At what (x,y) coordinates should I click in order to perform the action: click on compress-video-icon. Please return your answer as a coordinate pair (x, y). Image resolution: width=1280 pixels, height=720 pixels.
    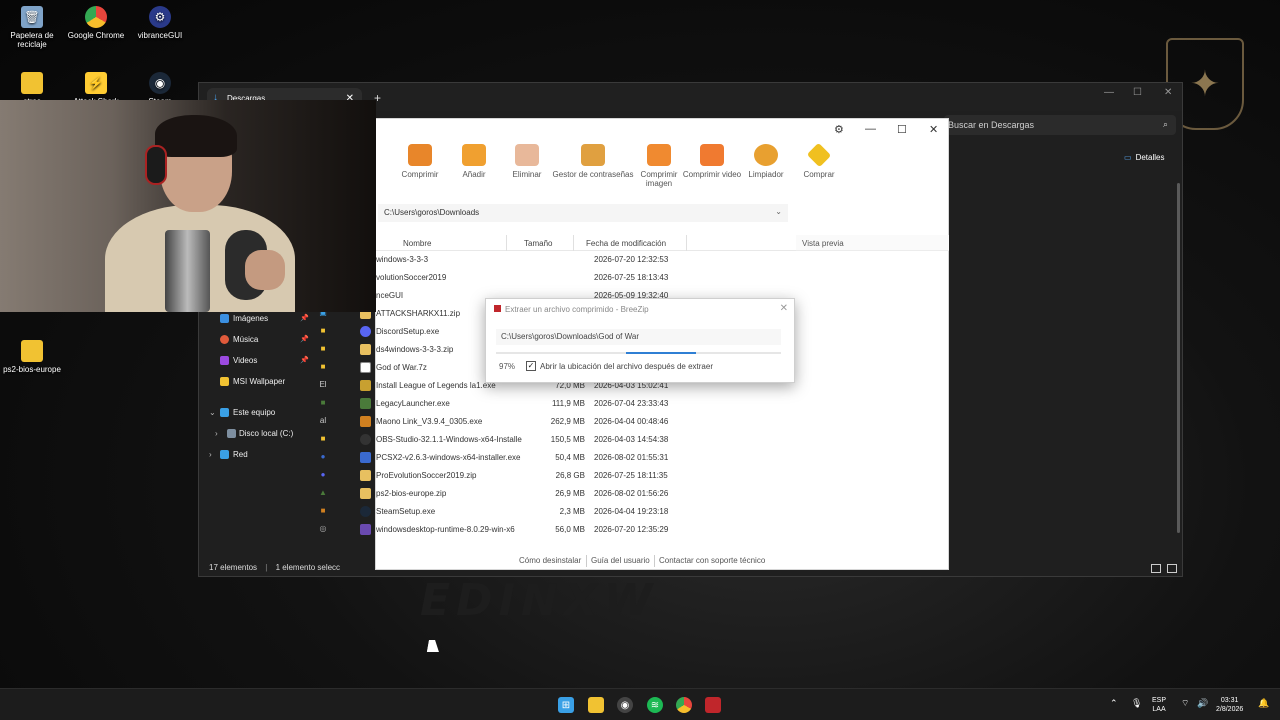
    Looking at the image, I should click on (712, 155).